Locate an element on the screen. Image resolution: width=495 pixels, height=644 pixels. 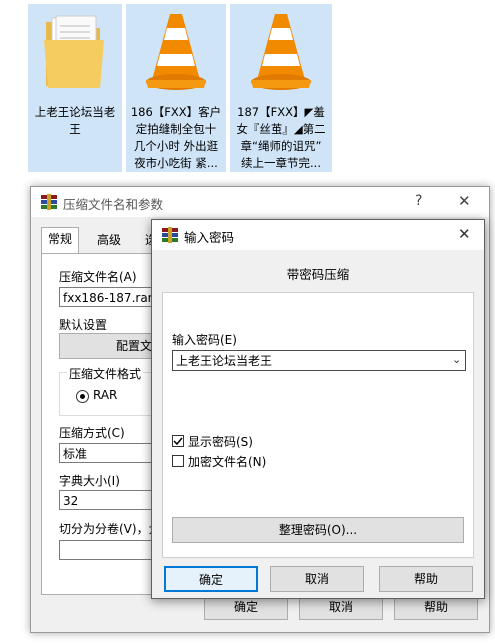
enter-password-label: 输入密码(E) is located at coordinates (204, 340).